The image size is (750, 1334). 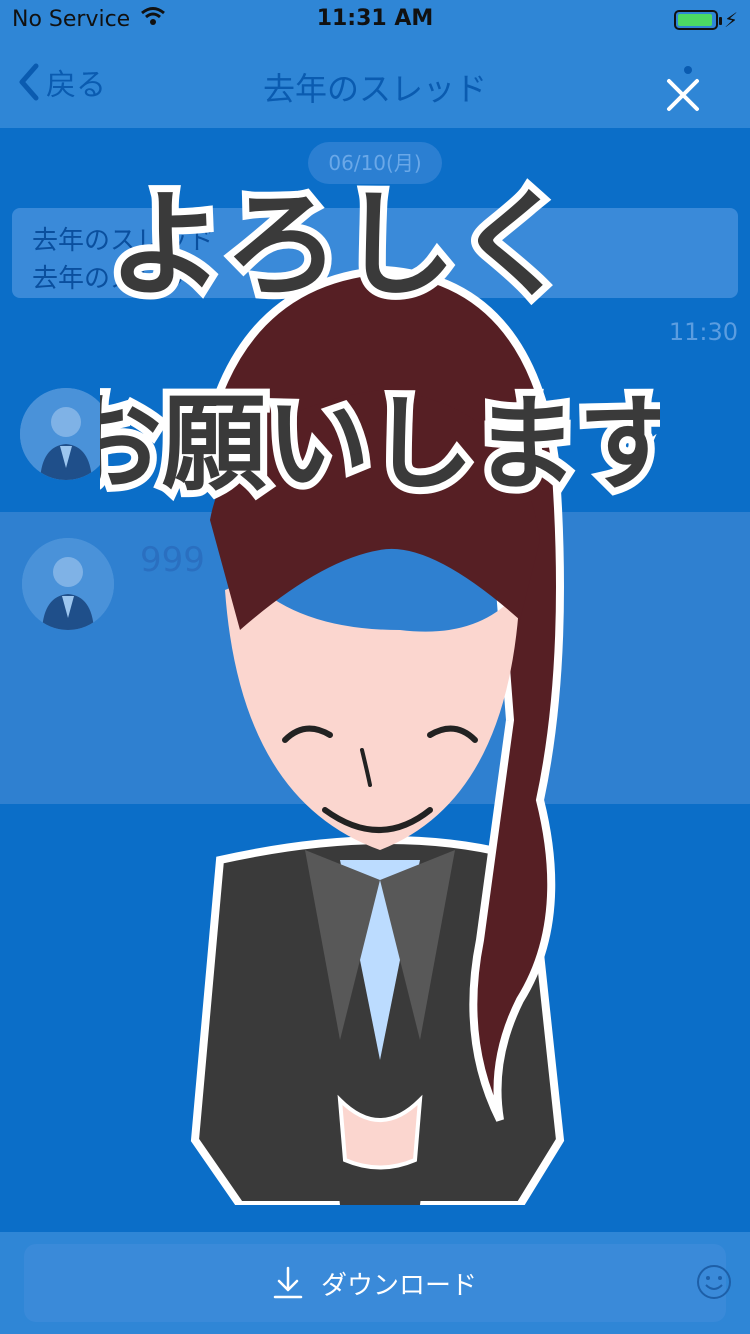 I want to click on battery-icon, so click(x=697, y=20).